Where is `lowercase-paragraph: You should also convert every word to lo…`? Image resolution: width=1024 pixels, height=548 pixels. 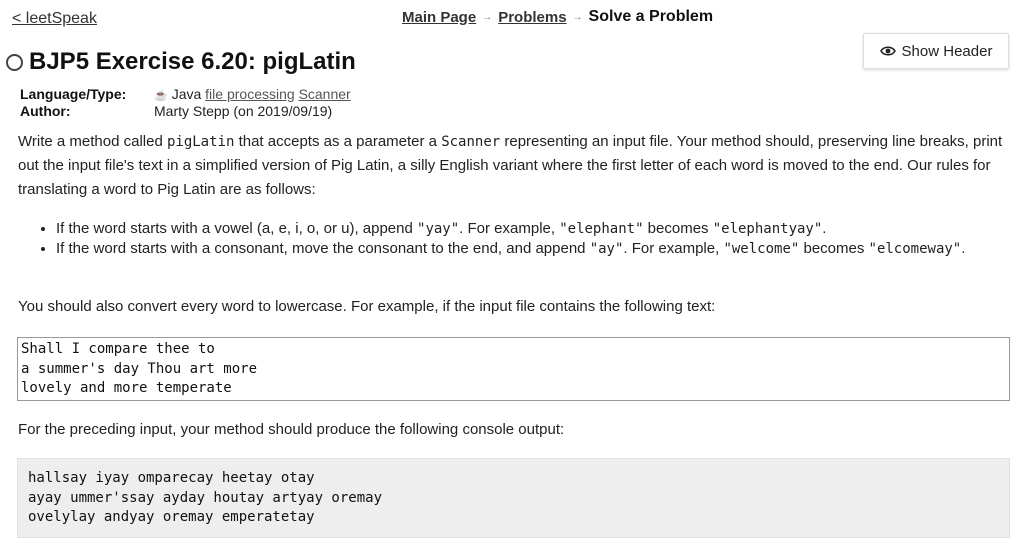
lowercase-paragraph: You should also convert every word to lo… is located at coordinates (367, 306).